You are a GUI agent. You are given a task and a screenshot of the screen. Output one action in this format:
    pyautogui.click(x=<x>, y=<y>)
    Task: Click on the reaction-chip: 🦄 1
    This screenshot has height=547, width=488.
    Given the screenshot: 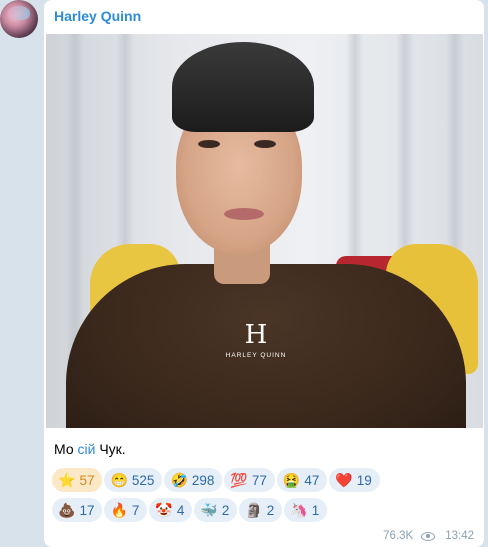 What is the action you would take?
    pyautogui.click(x=306, y=510)
    